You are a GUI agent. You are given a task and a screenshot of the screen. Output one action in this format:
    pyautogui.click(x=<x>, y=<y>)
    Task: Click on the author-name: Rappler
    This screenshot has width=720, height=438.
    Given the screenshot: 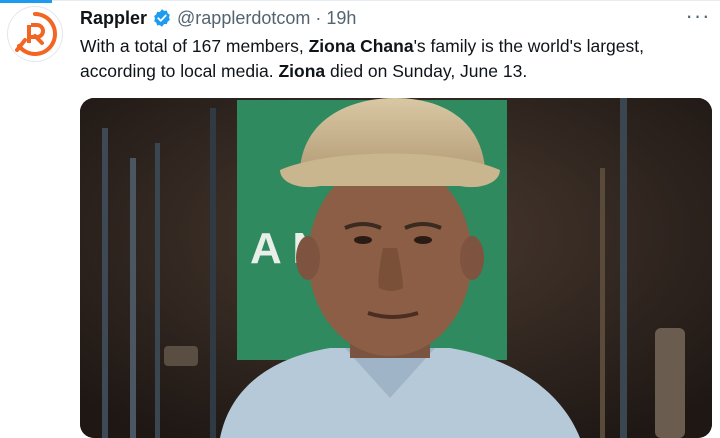 What is the action you would take?
    pyautogui.click(x=113, y=18)
    